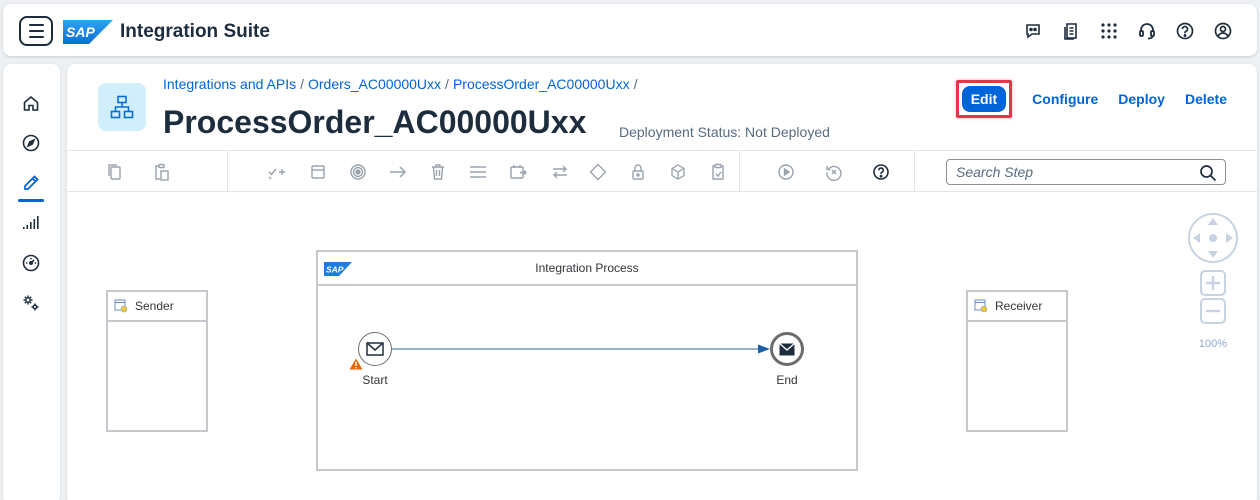 The image size is (1260, 500). Describe the element at coordinates (375, 380) in the screenshot. I see `start-label: Start` at that location.